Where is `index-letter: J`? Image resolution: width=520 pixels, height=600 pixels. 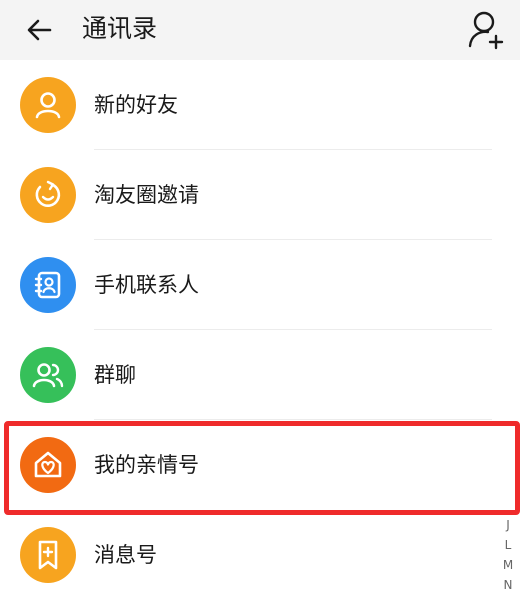 index-letter: J is located at coordinates (508, 525).